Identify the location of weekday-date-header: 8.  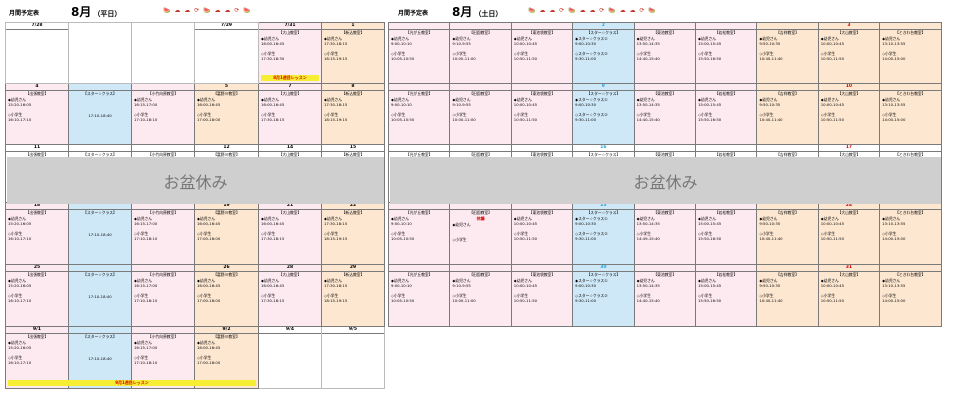
(353, 88).